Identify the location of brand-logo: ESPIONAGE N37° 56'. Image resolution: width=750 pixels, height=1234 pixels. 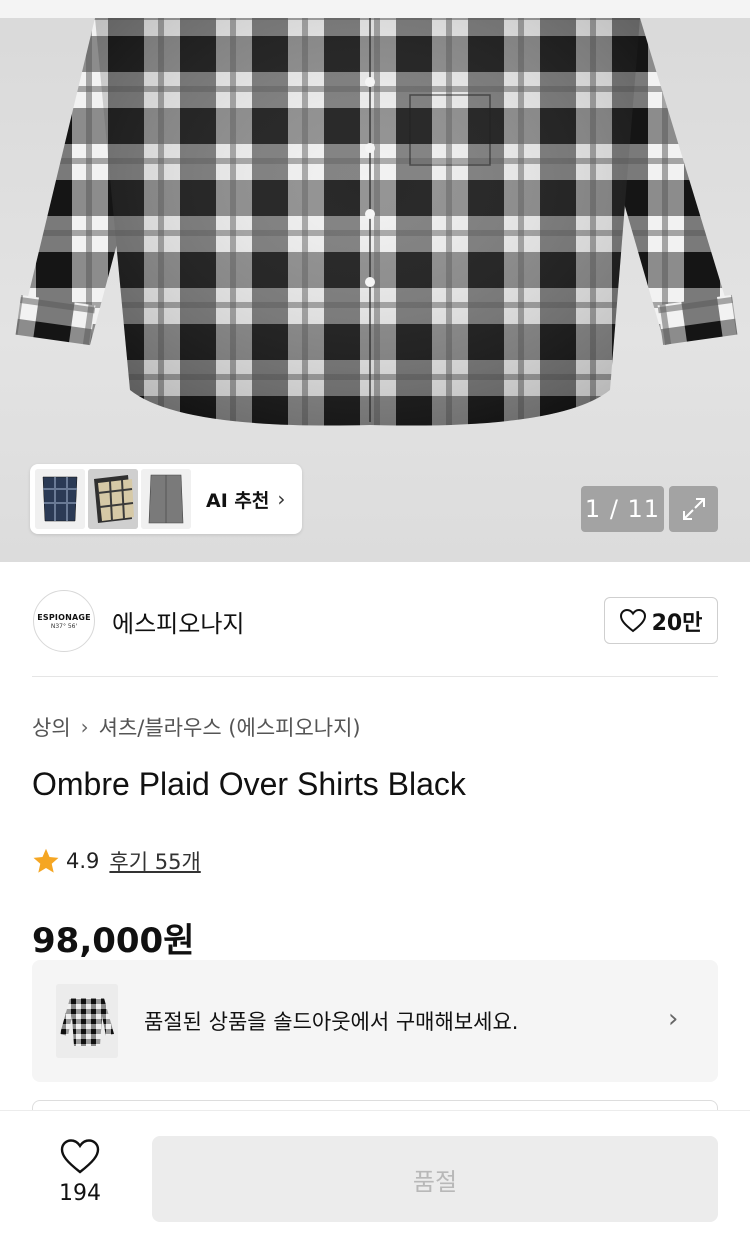
(64, 621).